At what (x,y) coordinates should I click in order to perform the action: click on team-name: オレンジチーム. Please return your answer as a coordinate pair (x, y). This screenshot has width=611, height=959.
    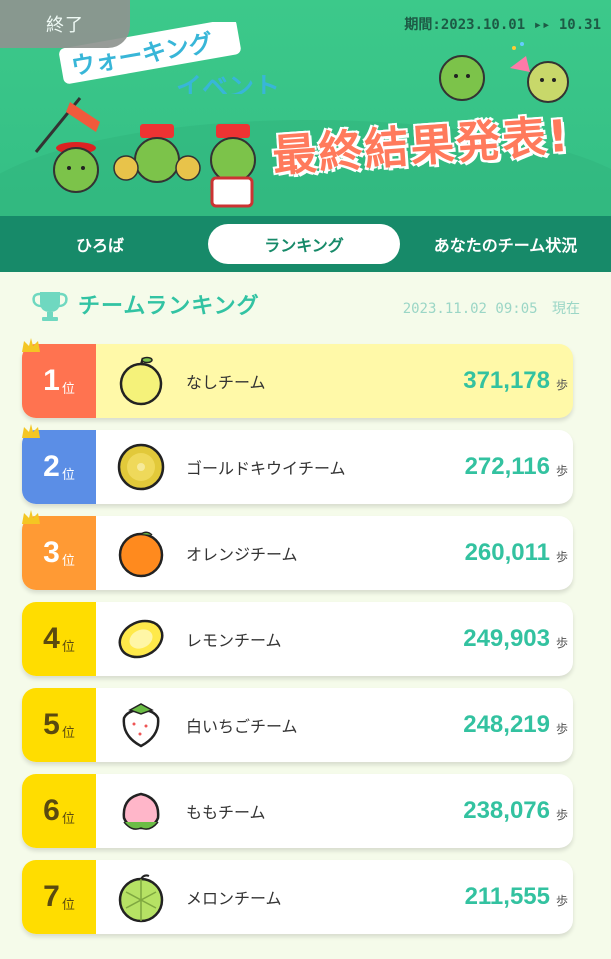
    Looking at the image, I should click on (242, 554).